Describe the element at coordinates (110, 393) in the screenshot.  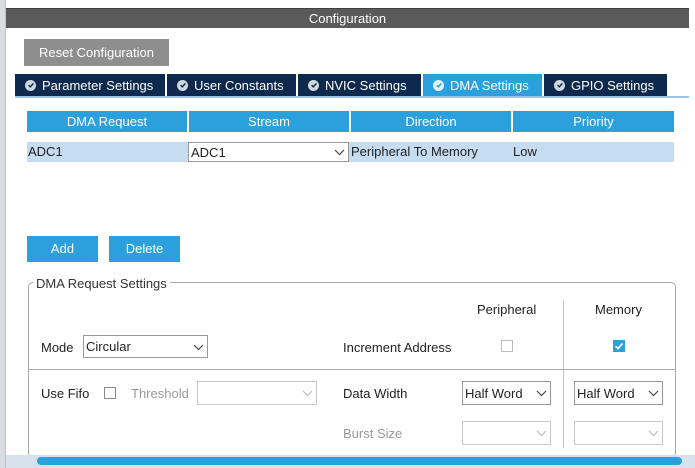
I see `use-fifo-checkbox` at that location.